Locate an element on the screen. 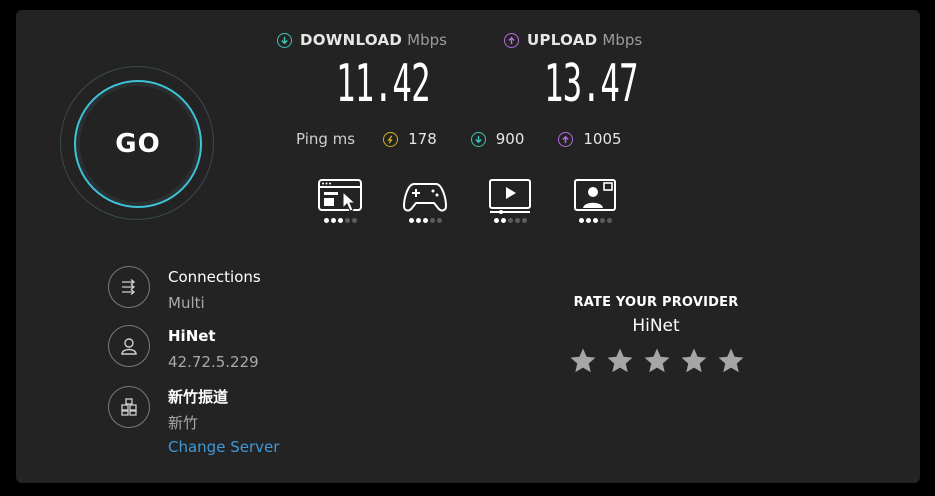 The height and width of the screenshot is (496, 935). video-chat-icon is located at coordinates (595, 195).